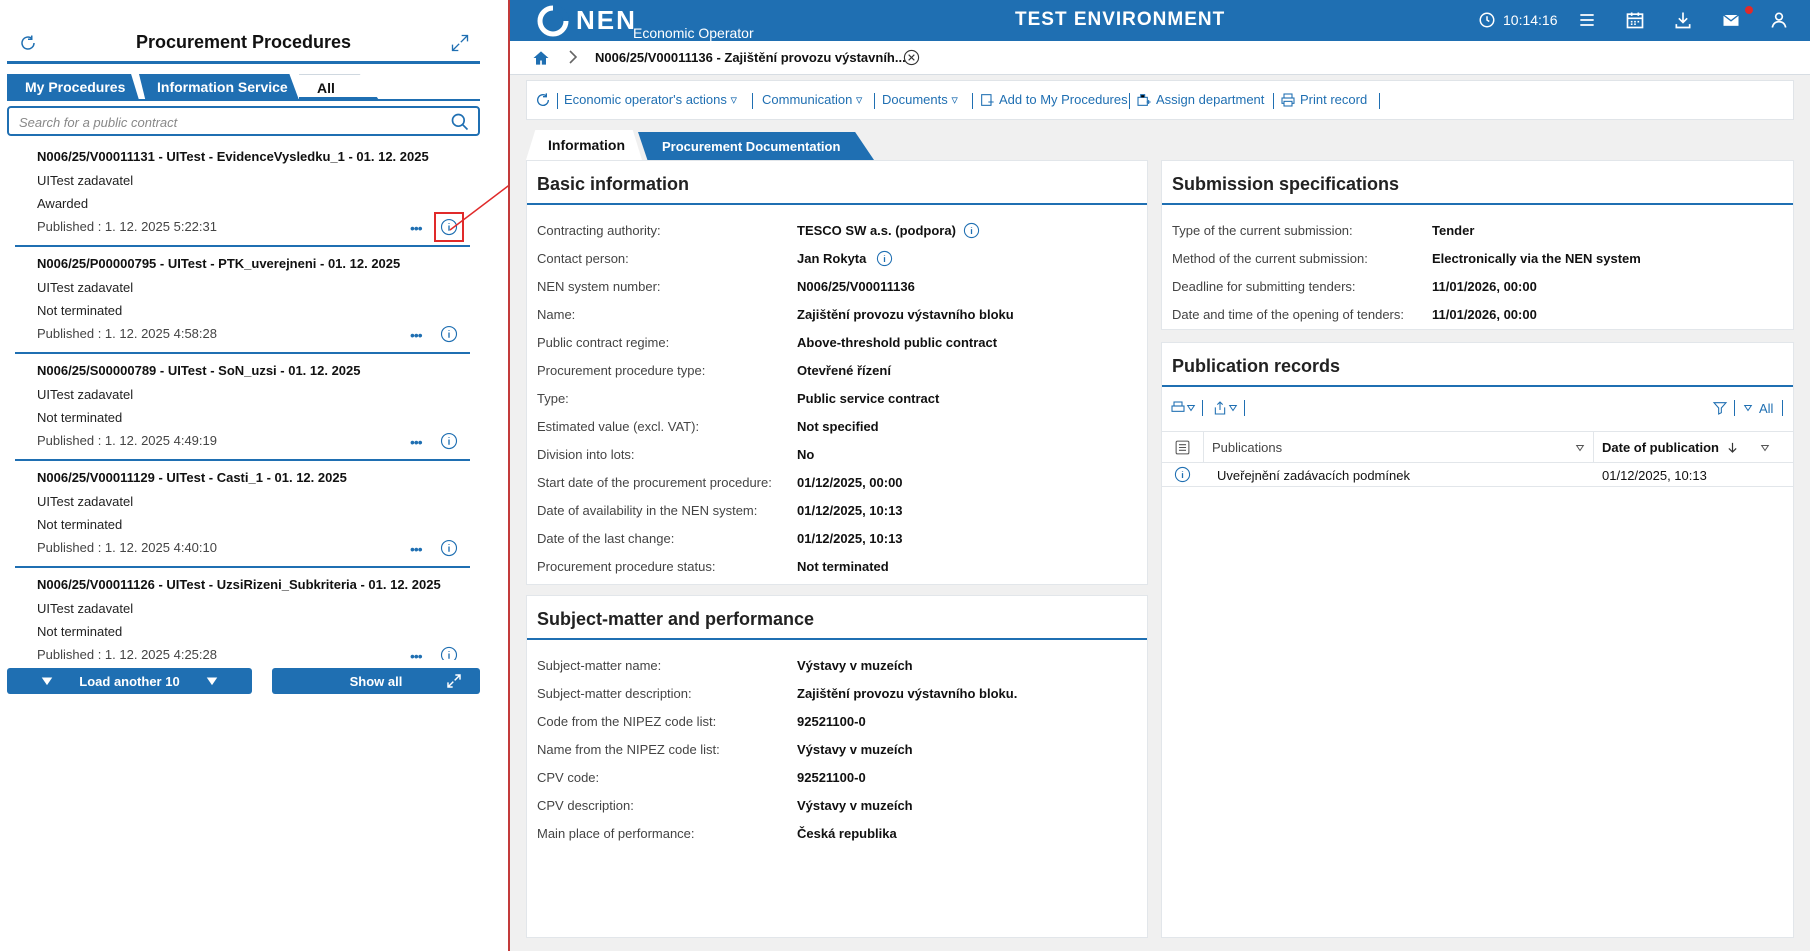  What do you see at coordinates (1220, 408) in the screenshot?
I see `export-icon` at bounding box center [1220, 408].